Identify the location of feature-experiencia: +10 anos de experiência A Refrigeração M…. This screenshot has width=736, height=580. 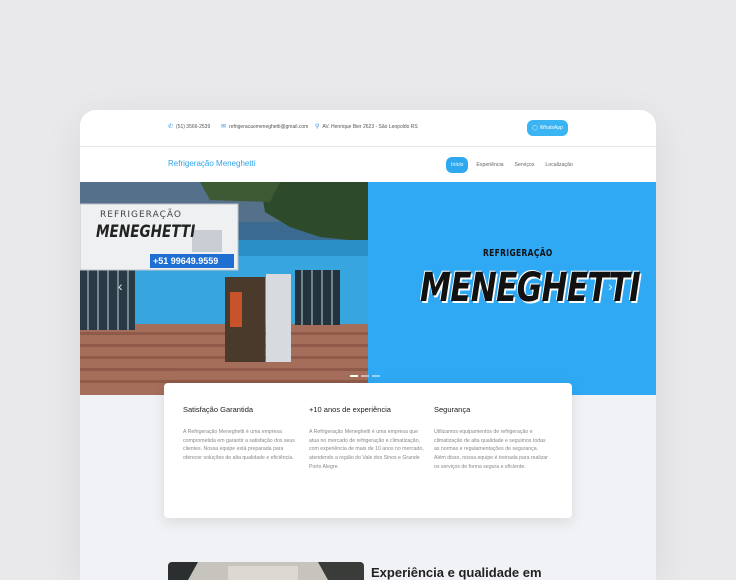
(366, 438).